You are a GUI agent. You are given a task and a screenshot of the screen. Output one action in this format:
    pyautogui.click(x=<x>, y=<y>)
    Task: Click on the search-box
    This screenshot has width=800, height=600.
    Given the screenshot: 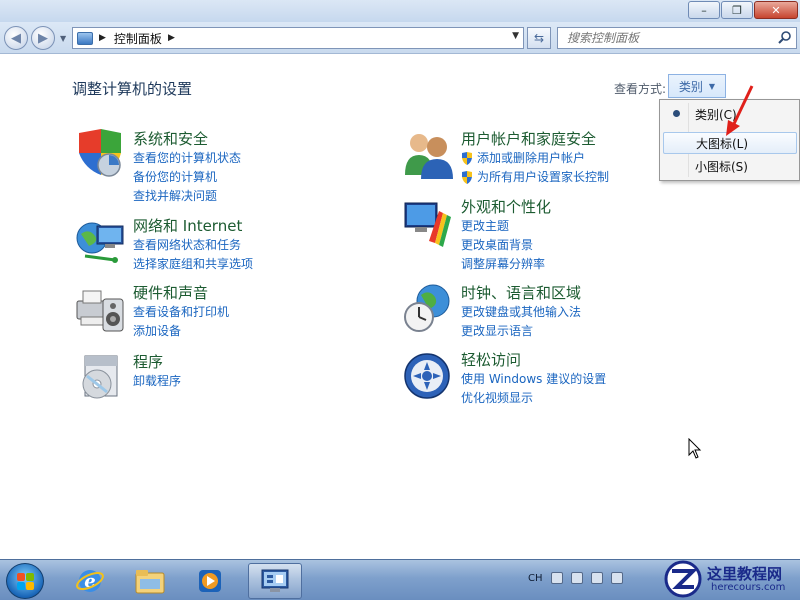 What is the action you would take?
    pyautogui.click(x=677, y=38)
    